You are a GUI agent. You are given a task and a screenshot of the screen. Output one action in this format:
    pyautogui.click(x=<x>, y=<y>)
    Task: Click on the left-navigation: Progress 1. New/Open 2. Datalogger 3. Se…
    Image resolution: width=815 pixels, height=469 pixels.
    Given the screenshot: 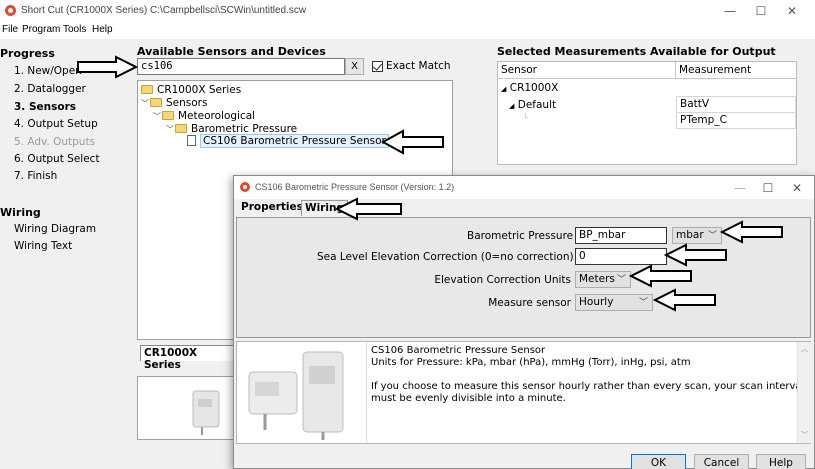 What is the action you would take?
    pyautogui.click(x=65, y=254)
    